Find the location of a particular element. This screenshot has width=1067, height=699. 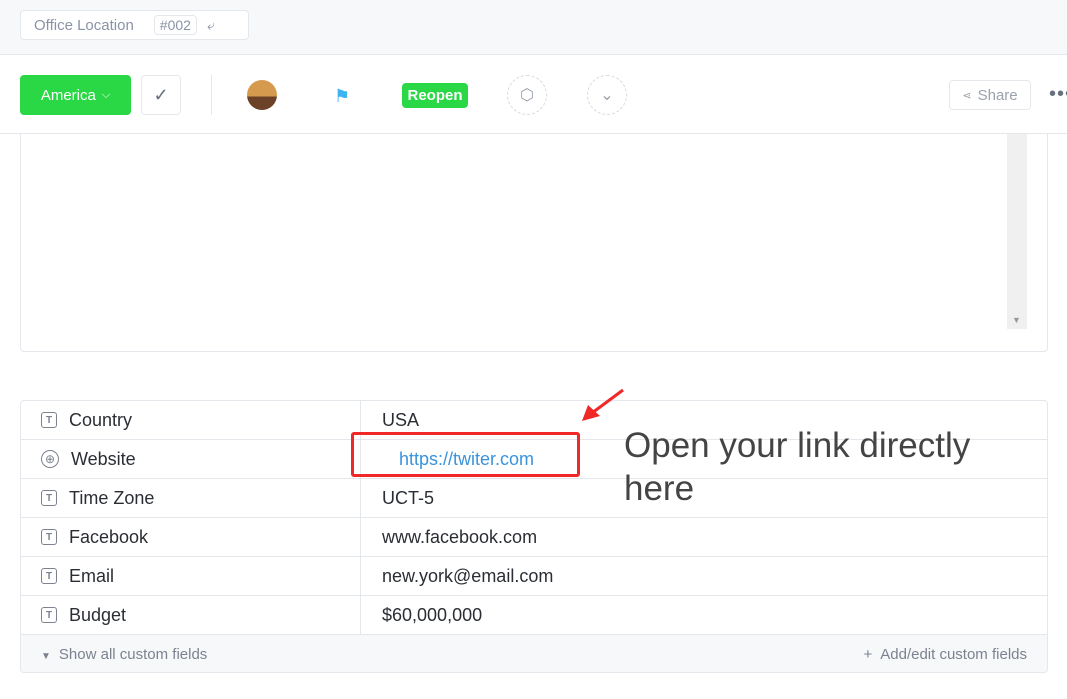

caret-down-icon: ▼ is located at coordinates (46, 656).